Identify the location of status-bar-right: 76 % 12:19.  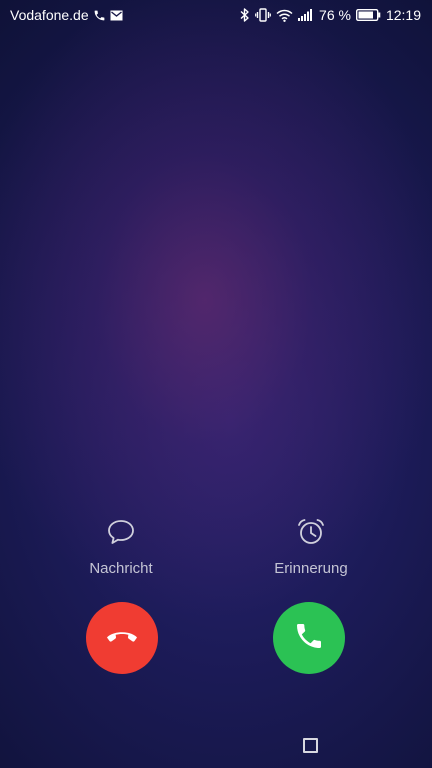
(330, 15).